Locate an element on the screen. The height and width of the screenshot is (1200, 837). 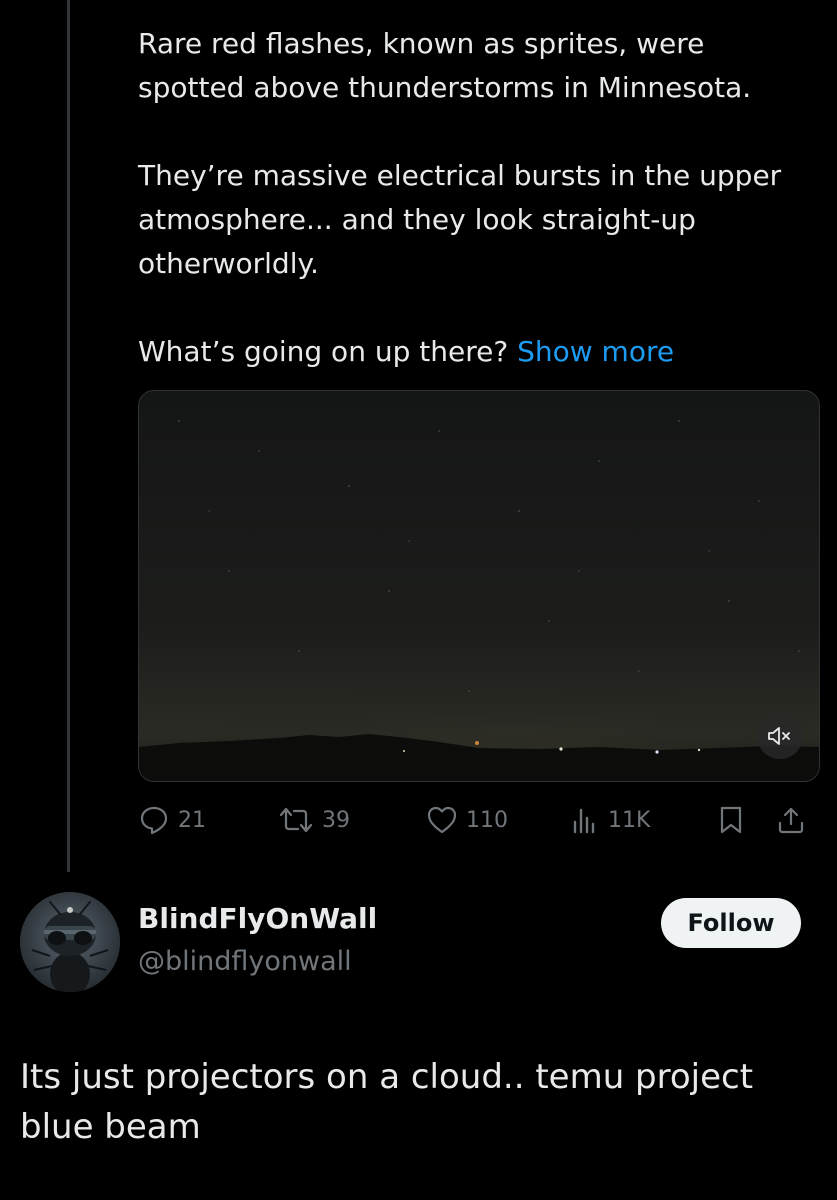
show-more-link: Show more is located at coordinates (595, 351).